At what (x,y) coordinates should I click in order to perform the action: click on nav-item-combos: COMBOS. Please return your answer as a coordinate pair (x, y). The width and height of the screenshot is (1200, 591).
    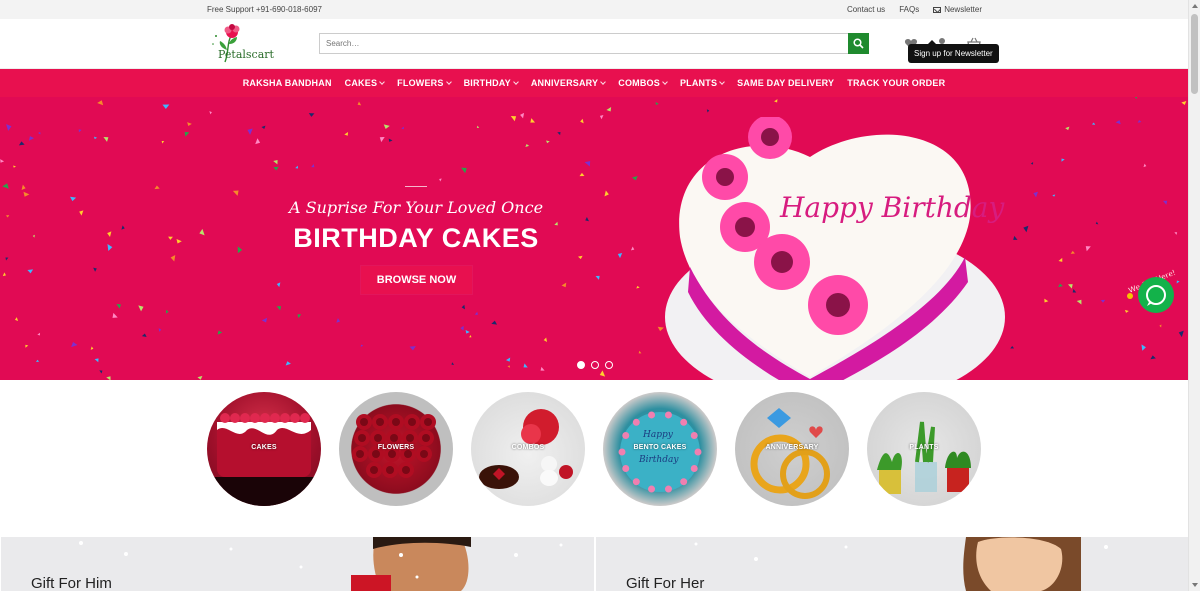
    Looking at the image, I should click on (643, 83).